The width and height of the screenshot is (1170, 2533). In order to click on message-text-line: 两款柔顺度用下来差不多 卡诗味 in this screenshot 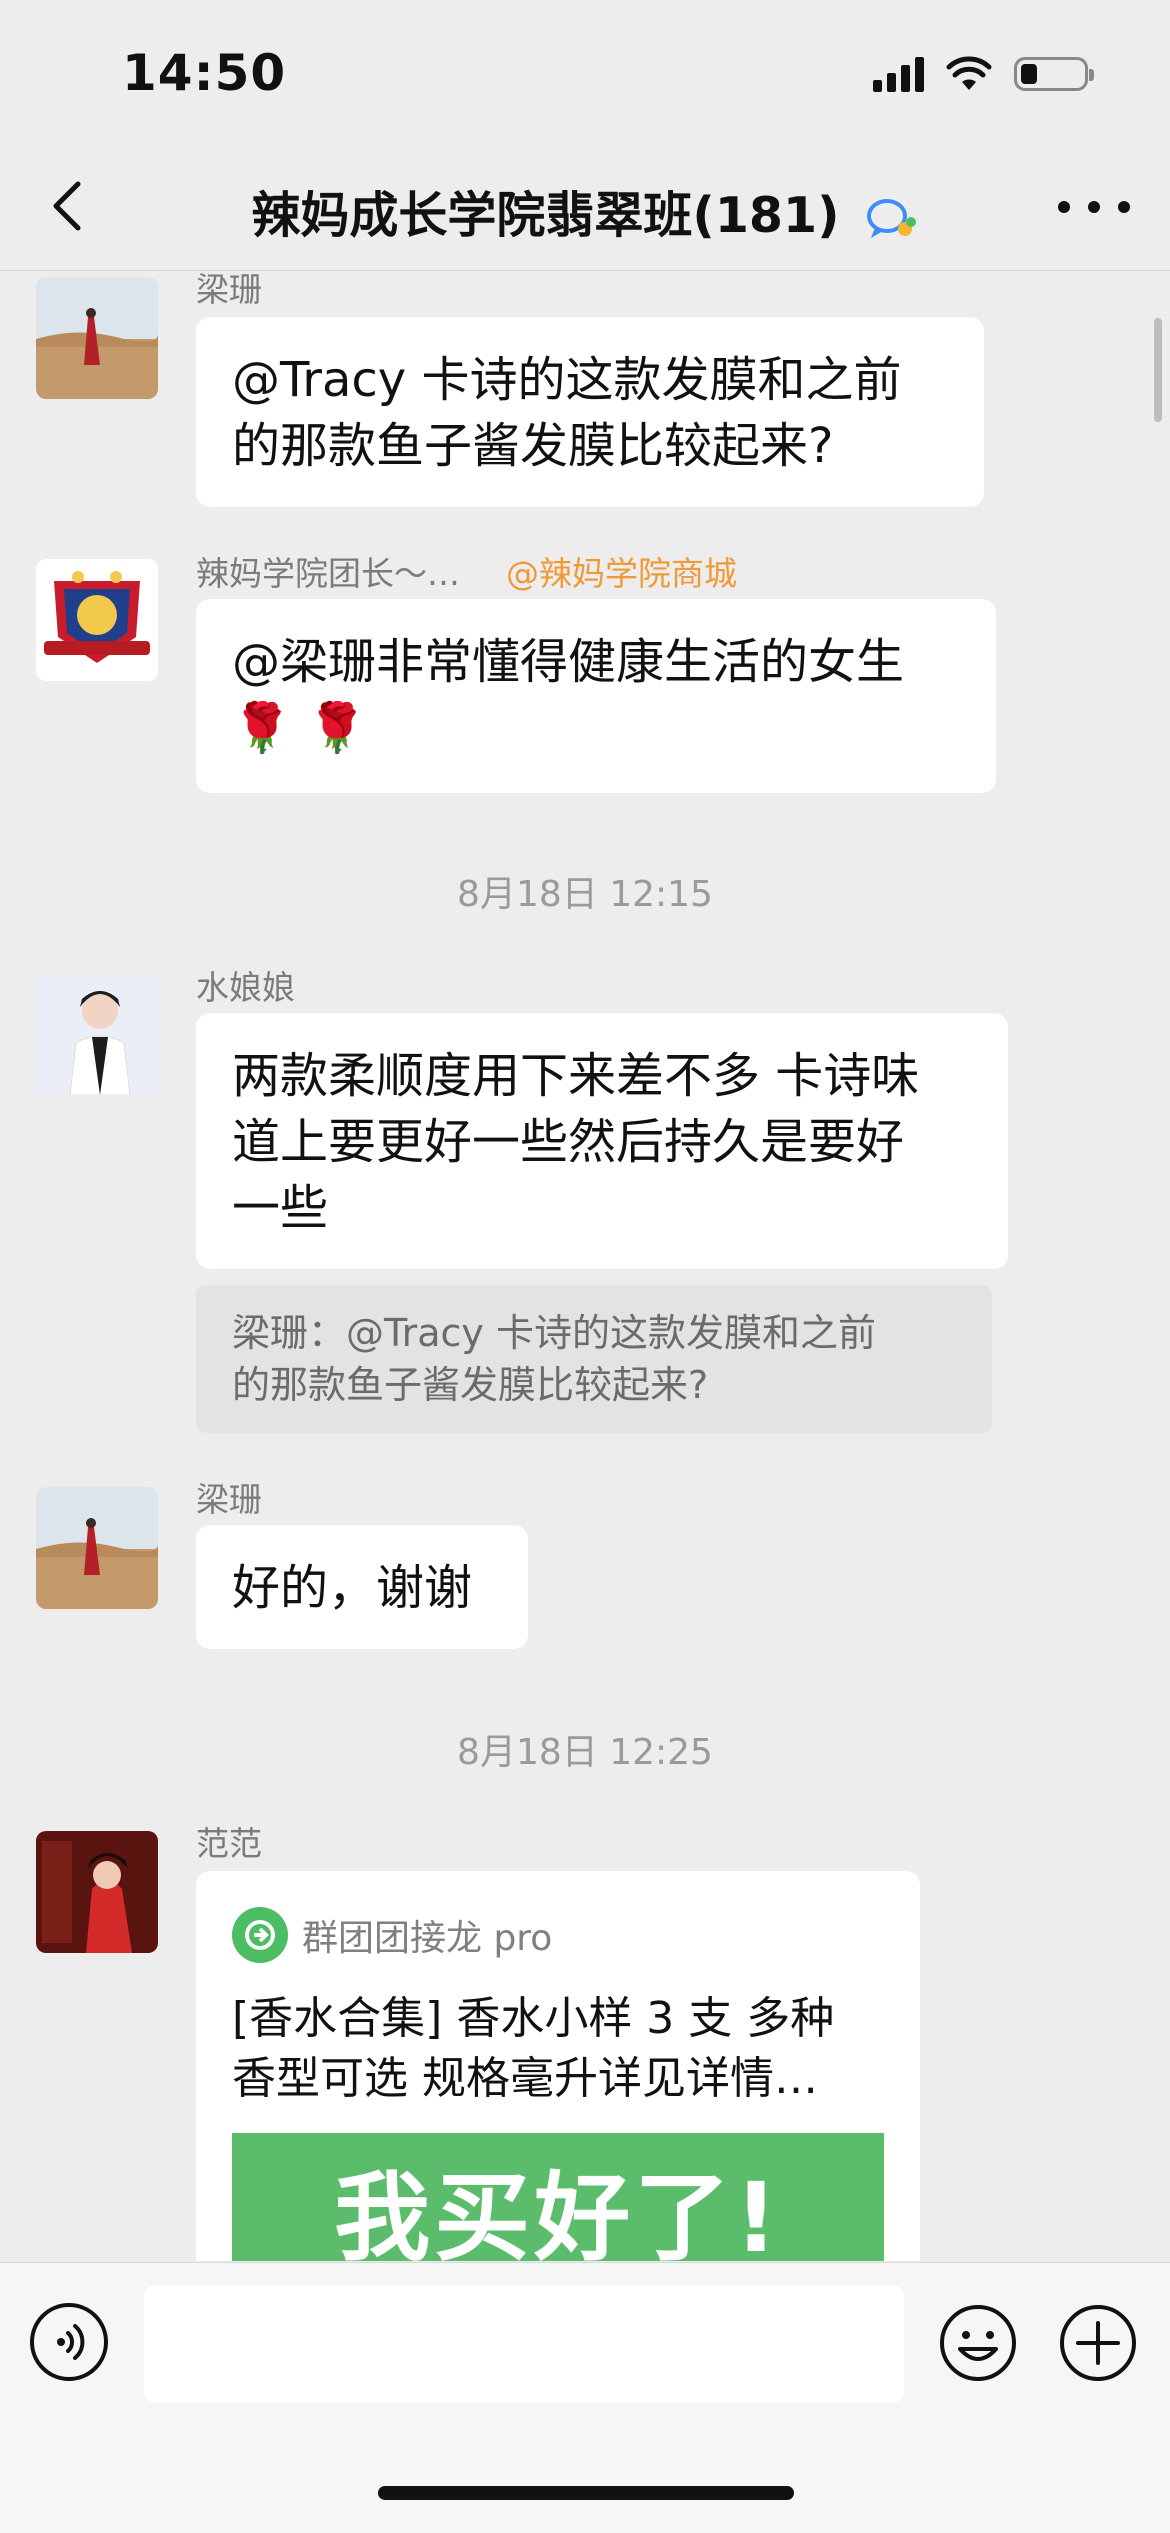, I will do `click(576, 1076)`.